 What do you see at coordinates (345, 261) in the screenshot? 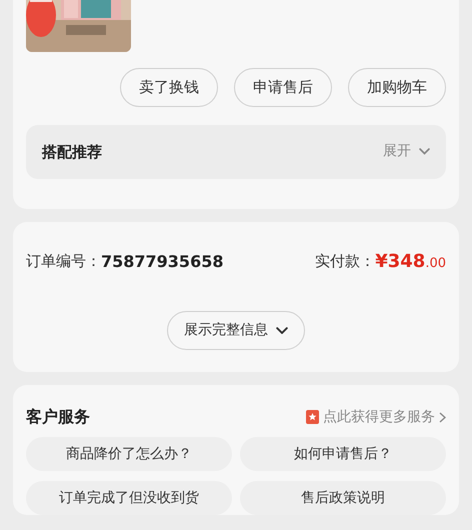
I see `paid-label: 实付款：` at bounding box center [345, 261].